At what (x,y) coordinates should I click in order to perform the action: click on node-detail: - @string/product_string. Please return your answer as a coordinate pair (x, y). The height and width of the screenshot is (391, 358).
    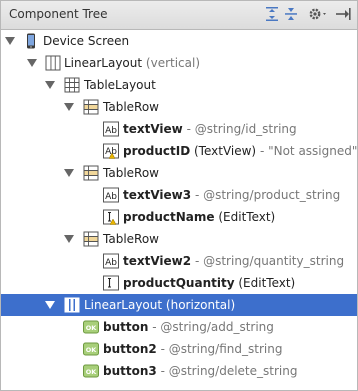
    Looking at the image, I should click on (267, 195).